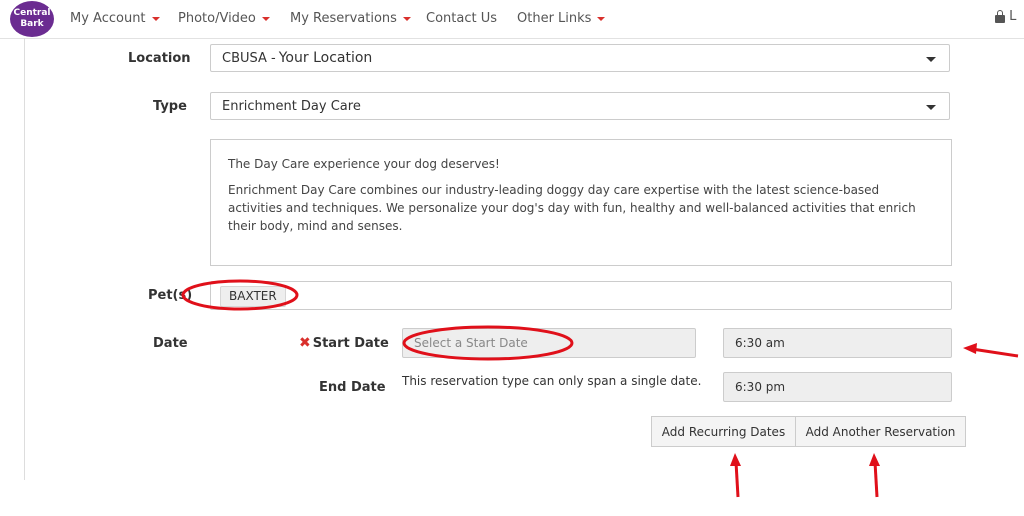 The width and height of the screenshot is (1024, 516). What do you see at coordinates (305, 343) in the screenshot?
I see `required-x-icon: ✖` at bounding box center [305, 343].